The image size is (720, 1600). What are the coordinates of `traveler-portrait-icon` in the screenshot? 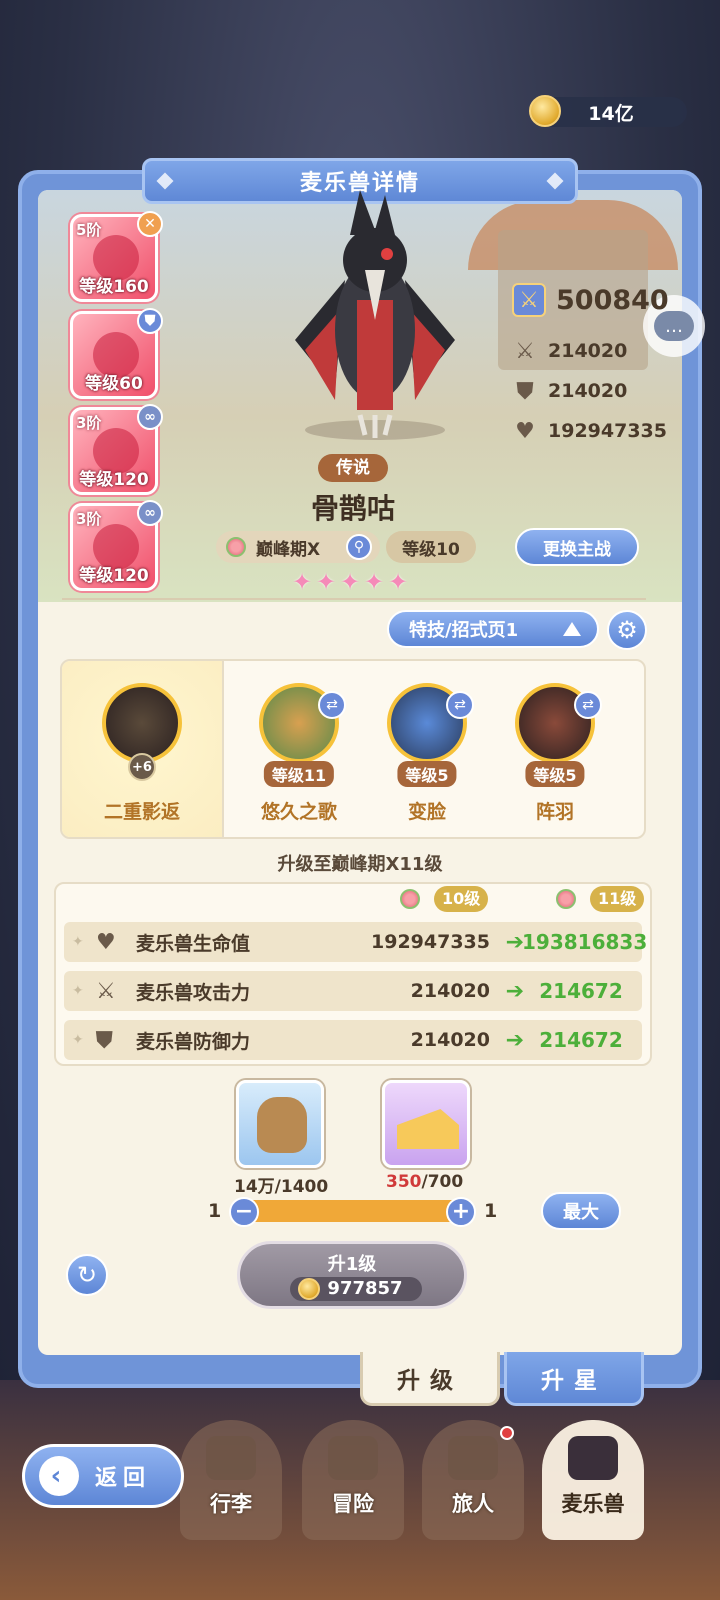 It's located at (473, 1458).